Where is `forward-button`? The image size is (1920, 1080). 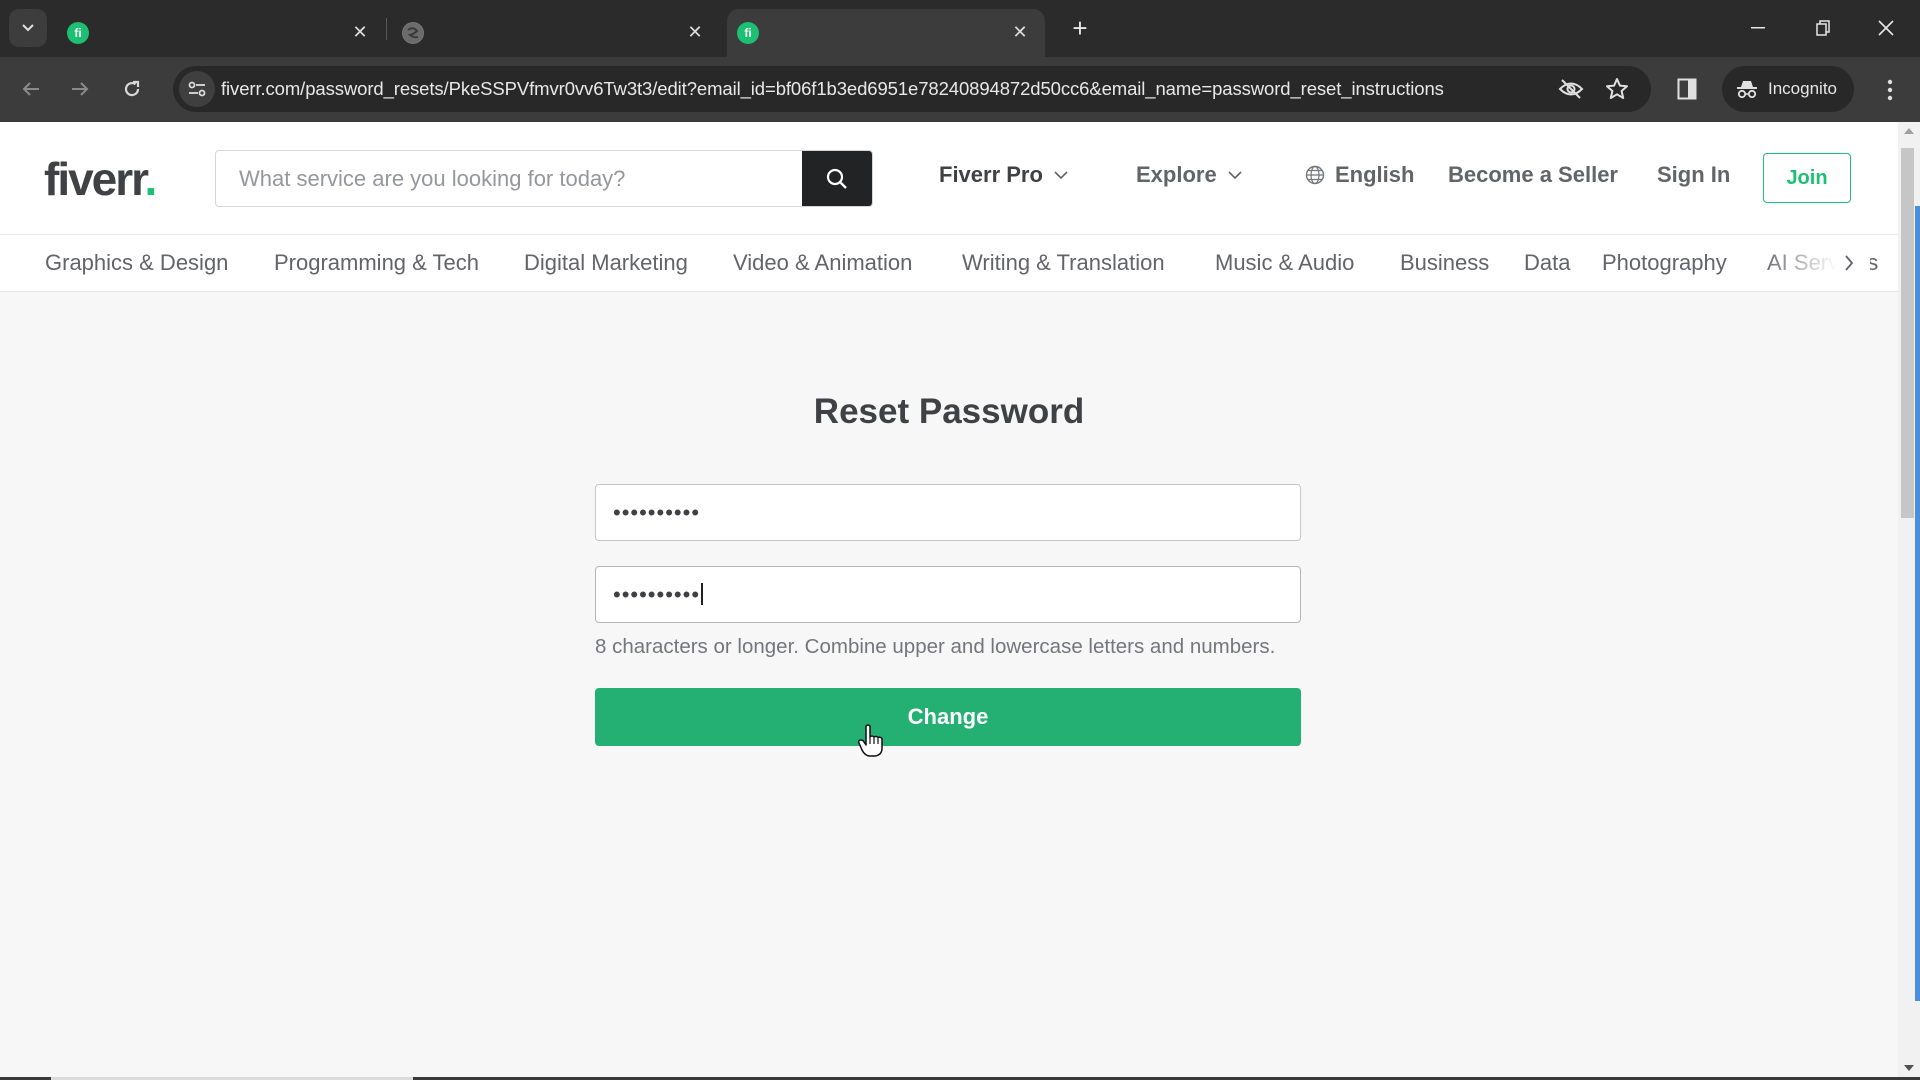 forward-button is located at coordinates (80, 89).